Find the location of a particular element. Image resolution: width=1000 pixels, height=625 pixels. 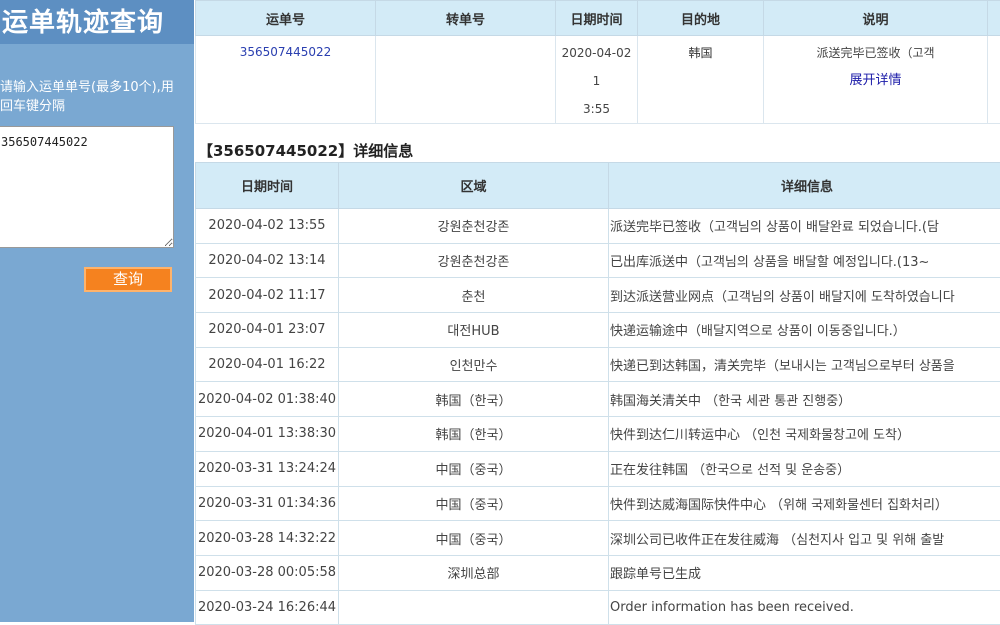

query-button: 查询 is located at coordinates (128, 279).